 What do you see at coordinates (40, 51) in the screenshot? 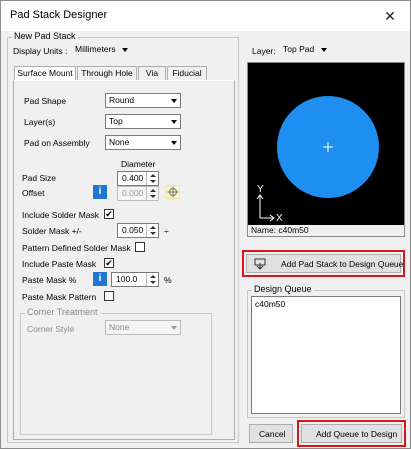
I see `display-units-label: Display Units :` at bounding box center [40, 51].